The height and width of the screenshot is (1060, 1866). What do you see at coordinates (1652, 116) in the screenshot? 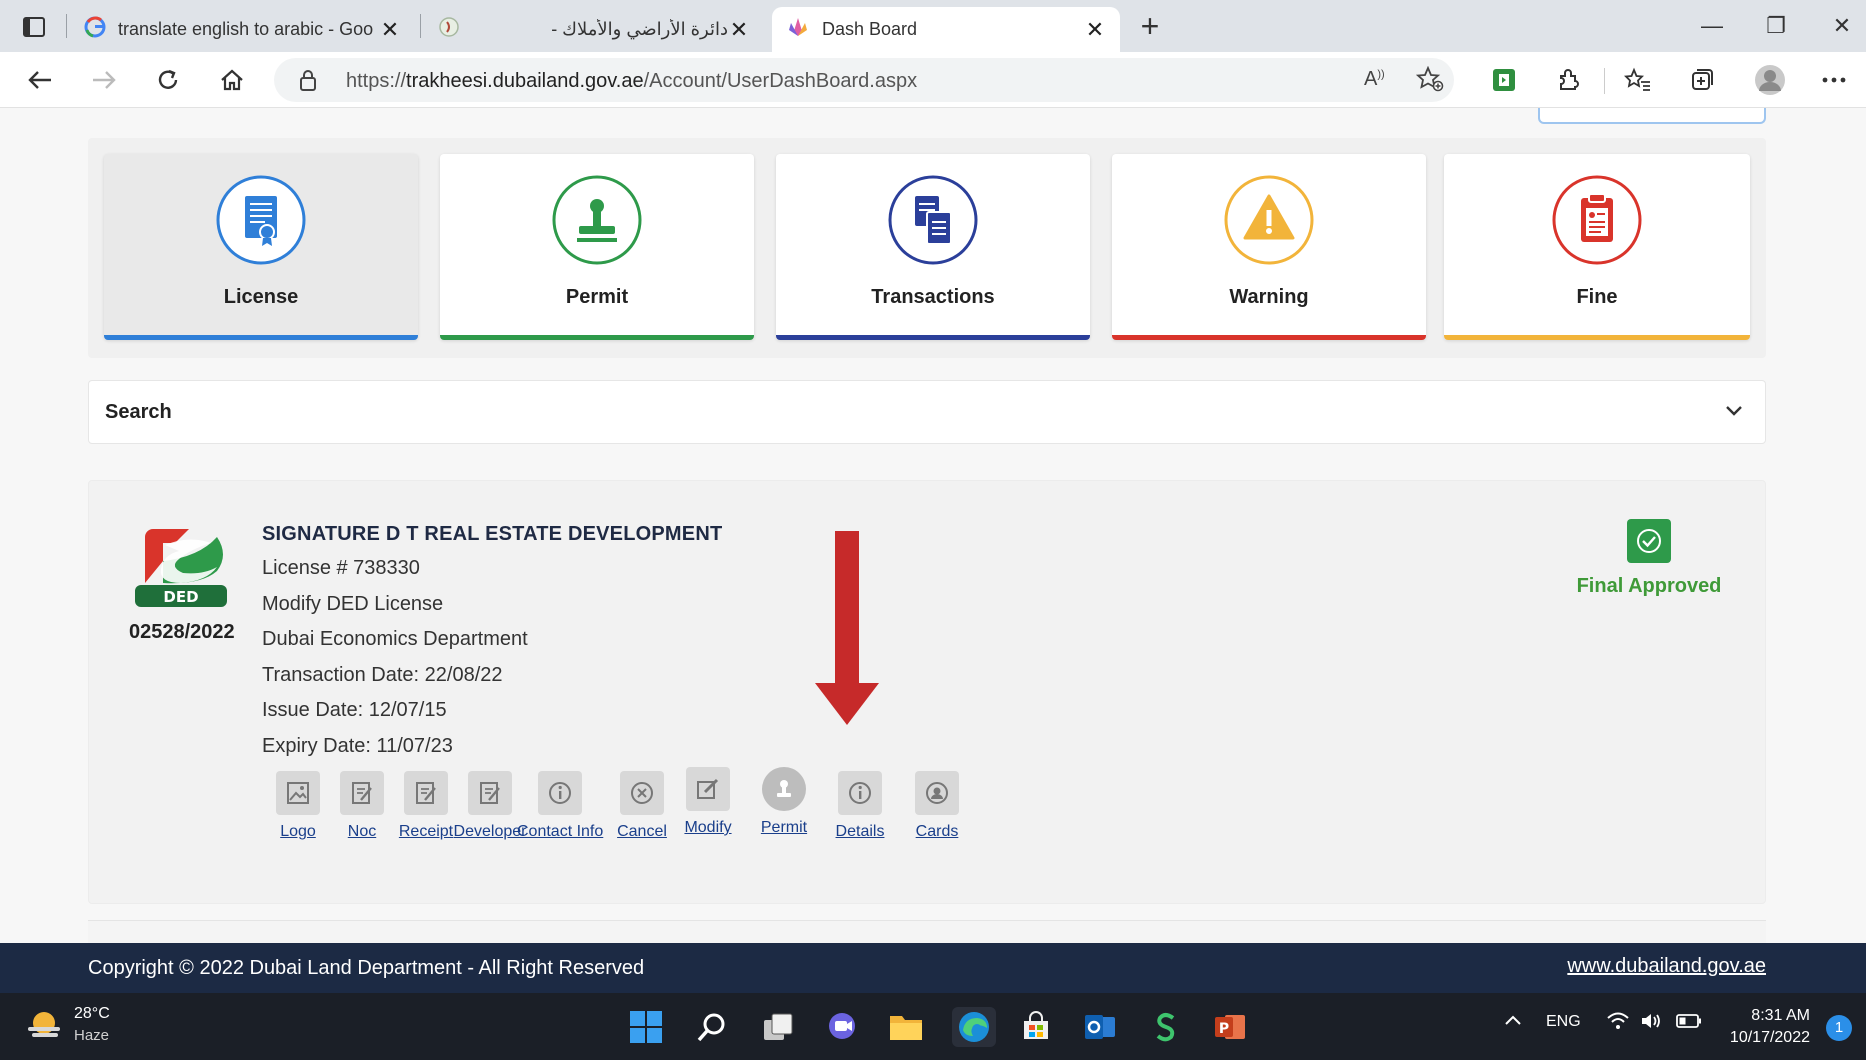
I see `top-button` at bounding box center [1652, 116].